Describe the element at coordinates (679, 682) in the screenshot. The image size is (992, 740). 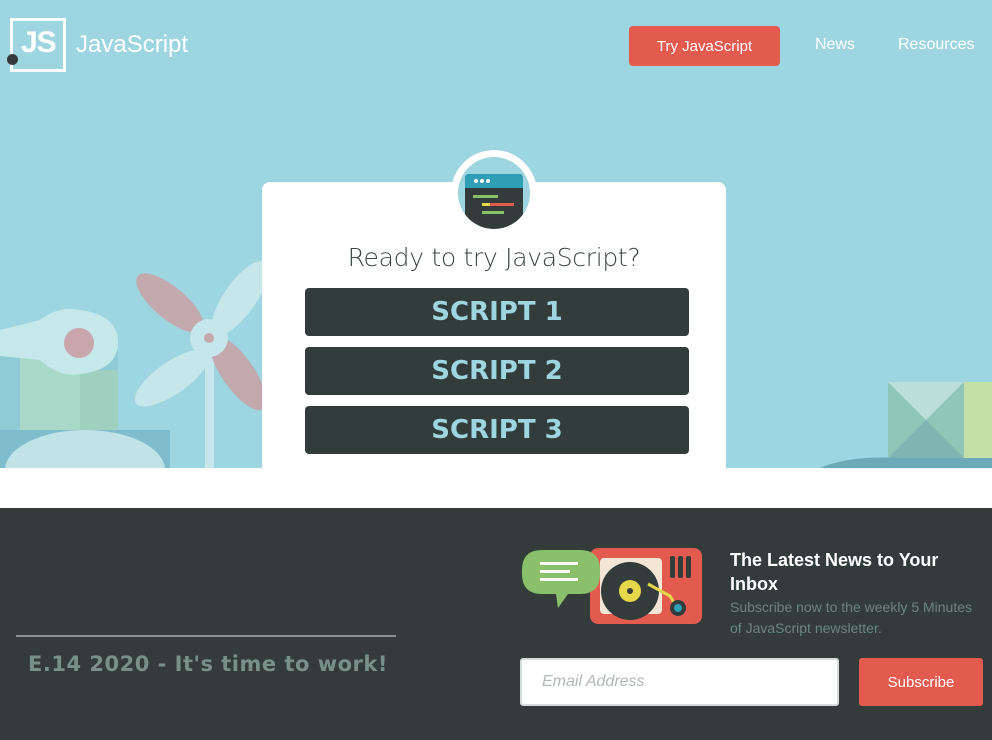
I see `email-input` at that location.